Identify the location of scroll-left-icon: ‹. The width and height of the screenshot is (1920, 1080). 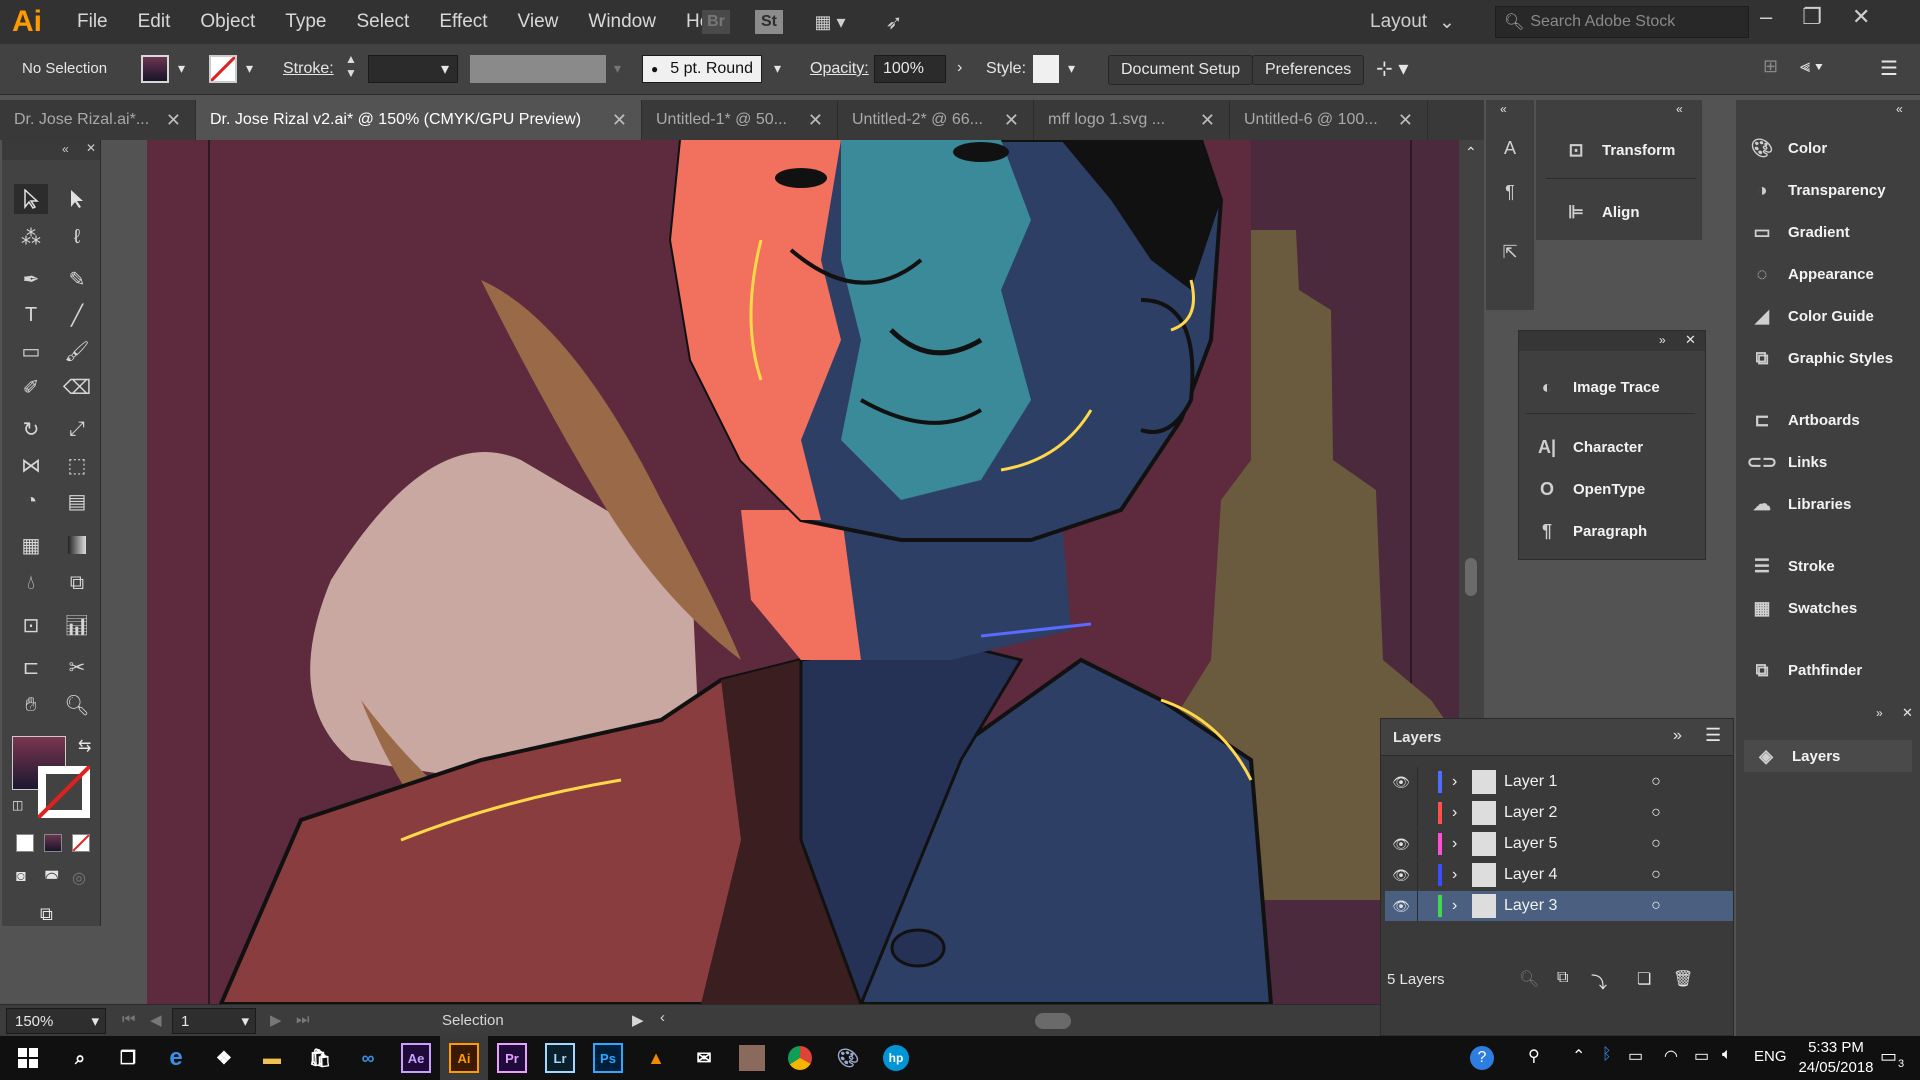
(662, 1017).